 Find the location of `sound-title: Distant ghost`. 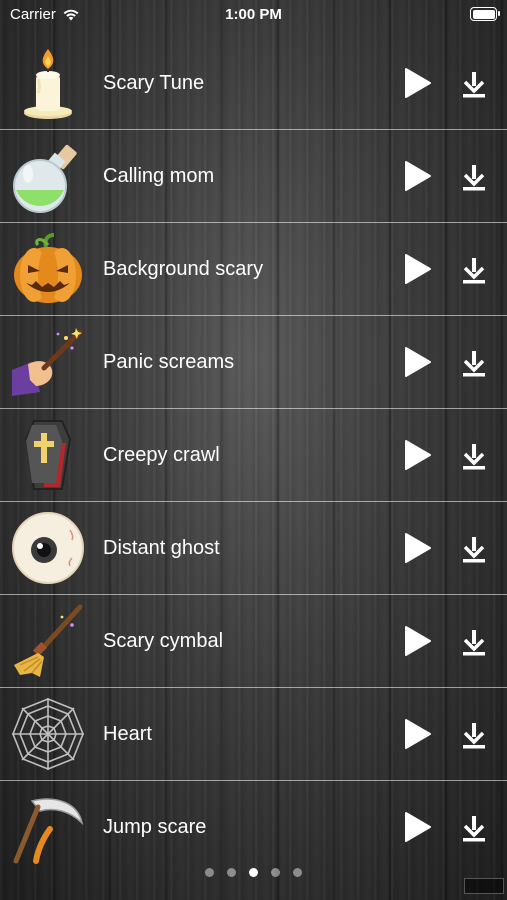

sound-title: Distant ghost is located at coordinates (161, 548).